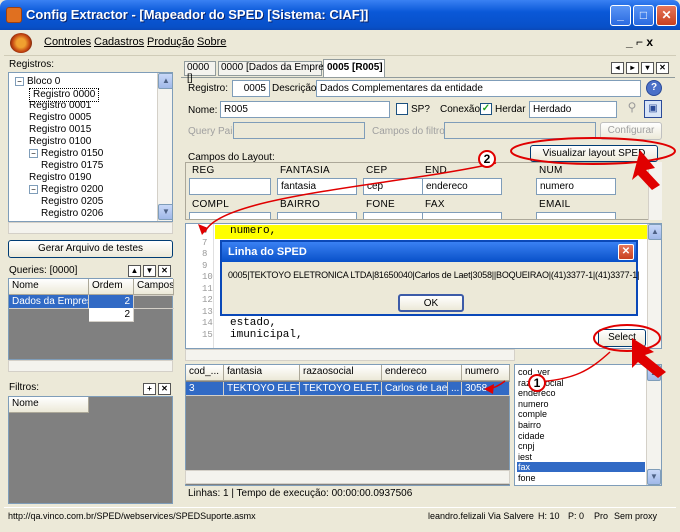  I want to click on highlight-ellipse-select, so click(627, 338).